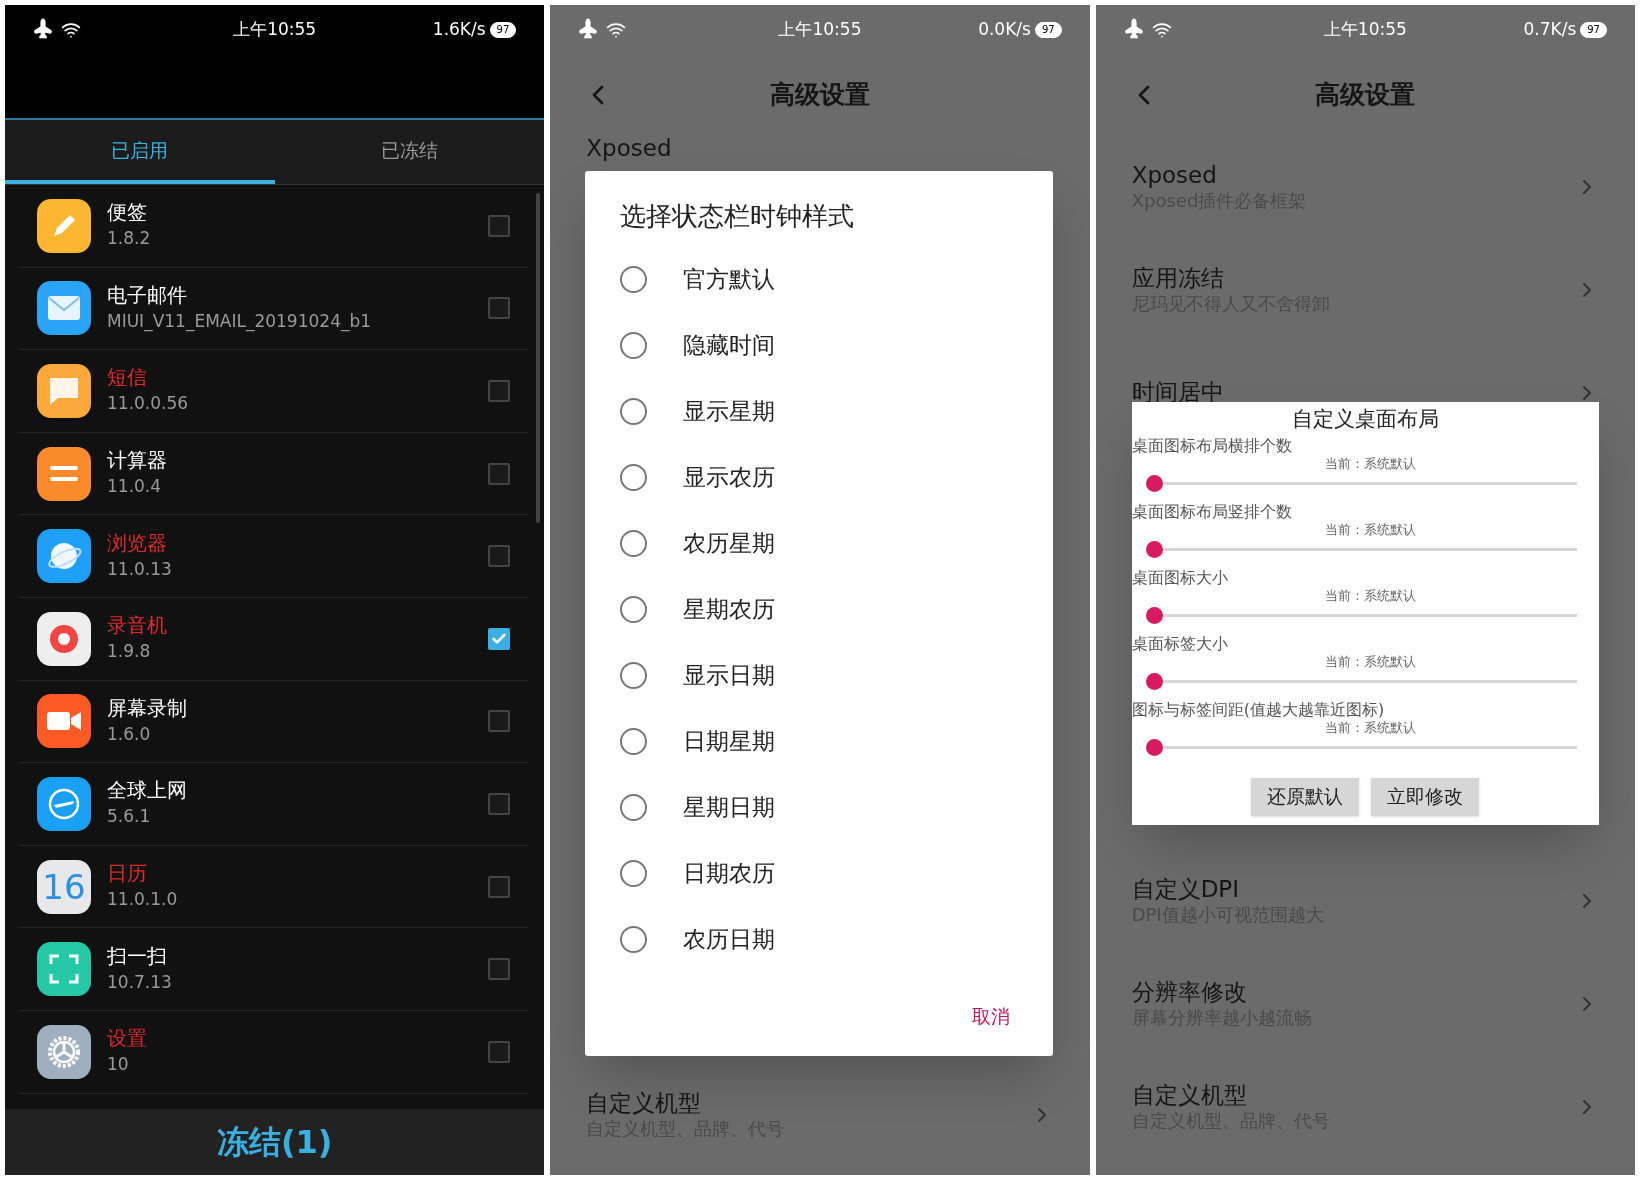 This screenshot has width=1640, height=1180. Describe the element at coordinates (1550, 30) in the screenshot. I see `network-speed: 0.7K/s` at that location.